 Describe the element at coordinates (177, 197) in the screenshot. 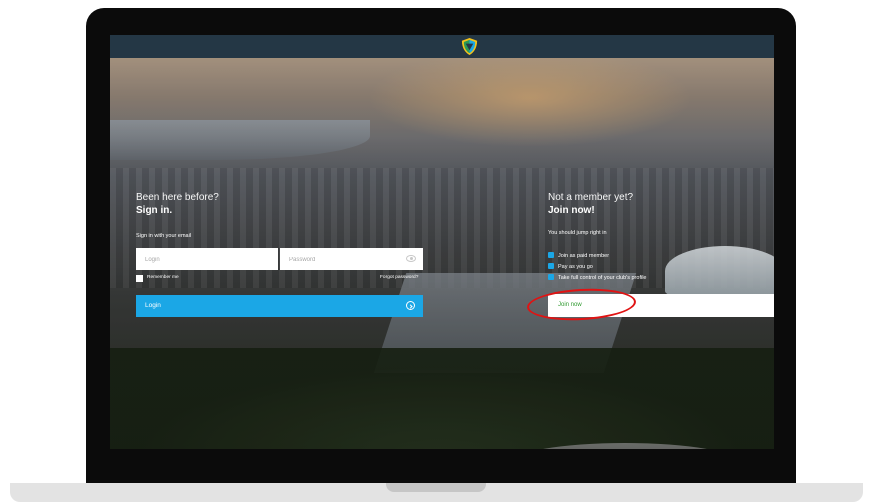

I see `signin-question: Been here before?` at that location.